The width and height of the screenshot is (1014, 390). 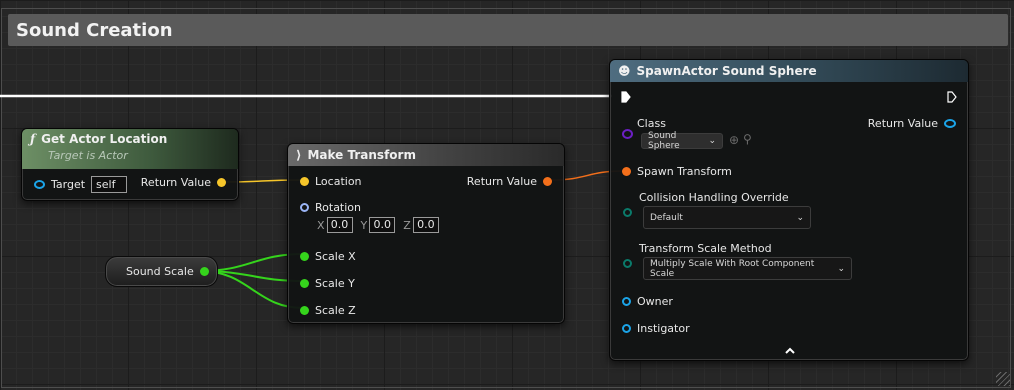 I want to click on location-input-row: Location, so click(x=331, y=181).